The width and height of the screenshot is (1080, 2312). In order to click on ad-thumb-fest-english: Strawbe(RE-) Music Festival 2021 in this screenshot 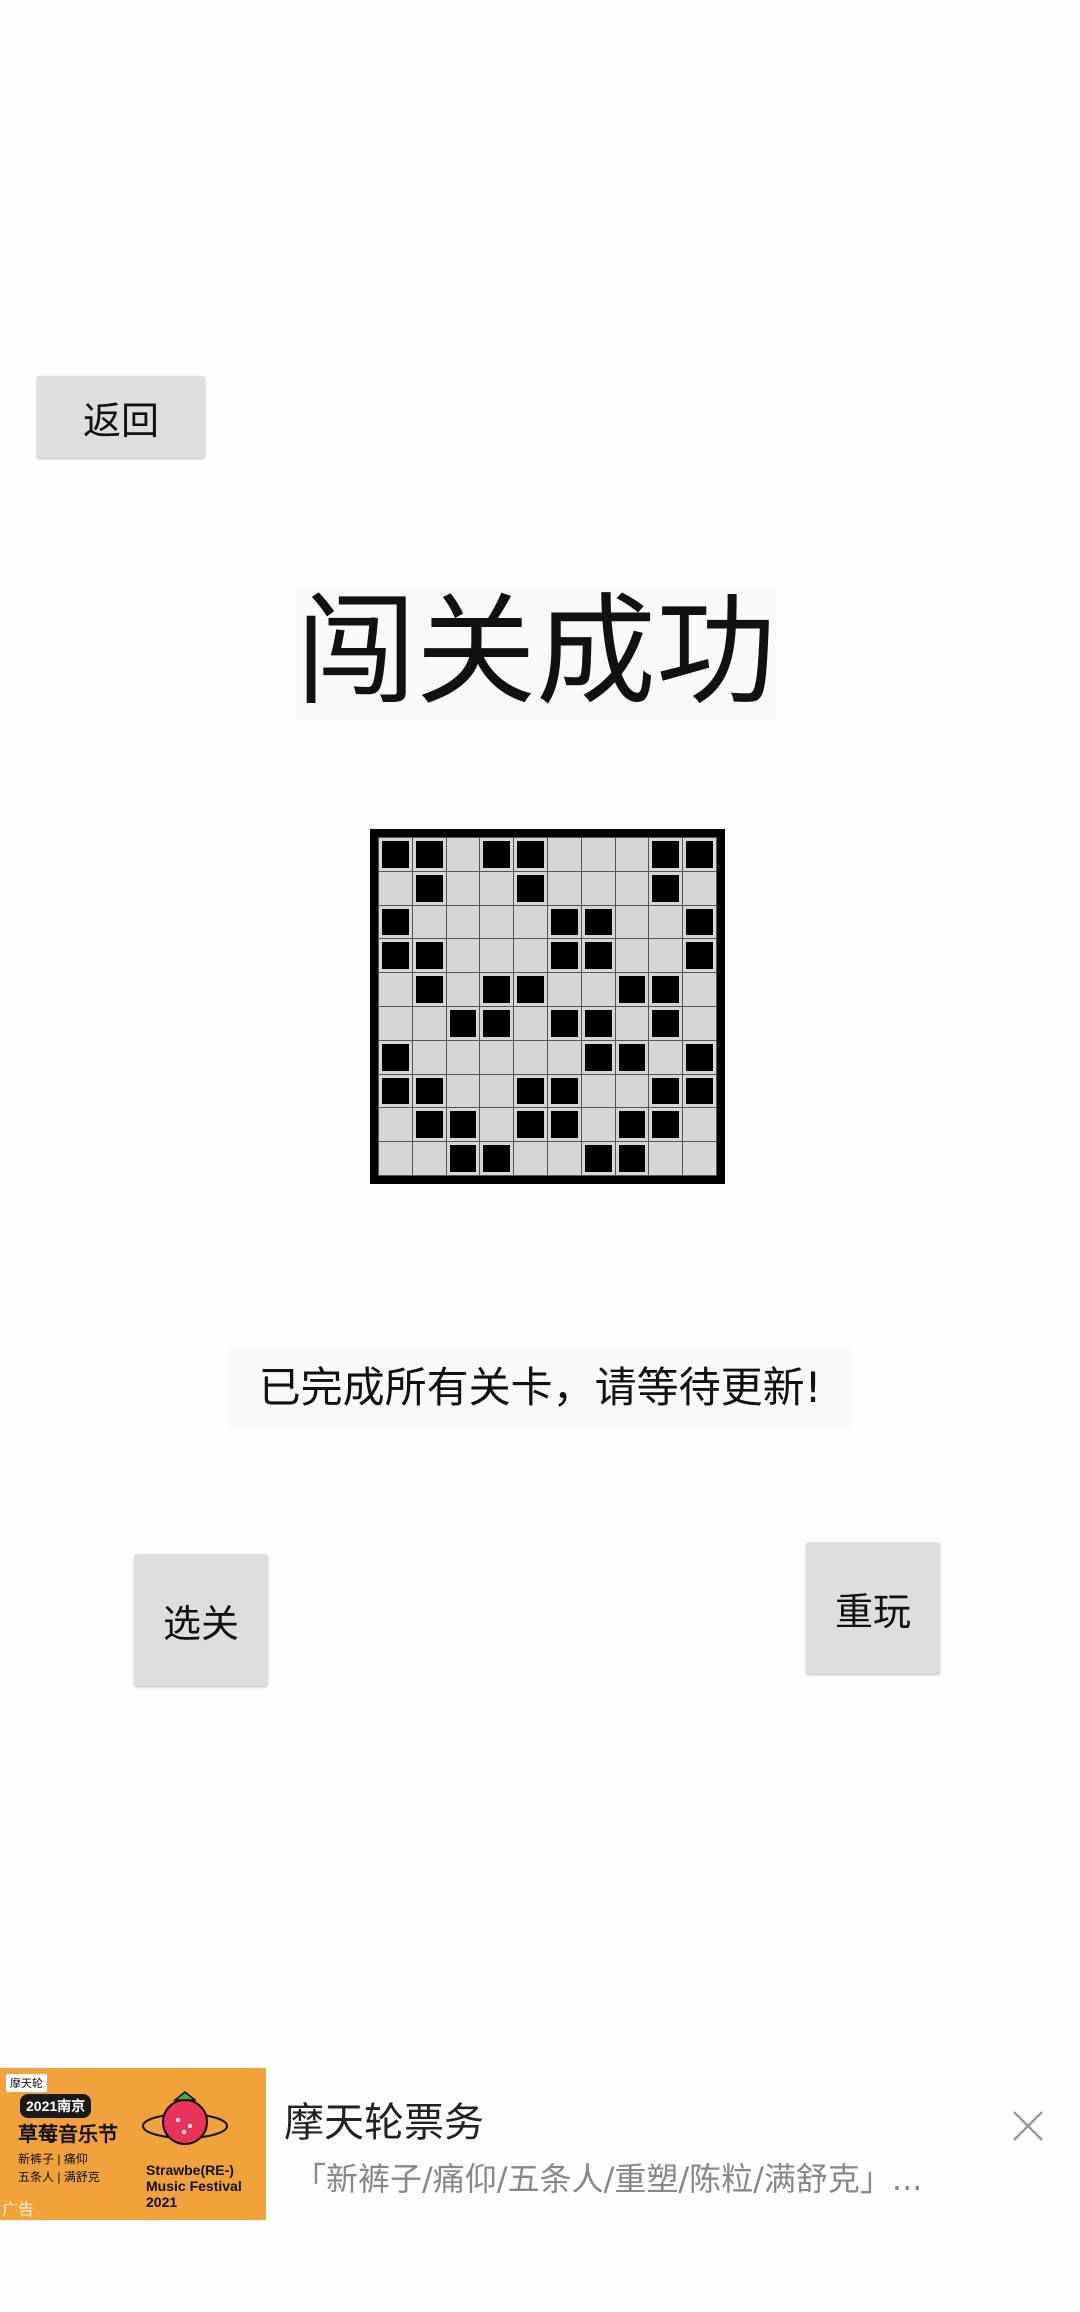, I will do `click(194, 2186)`.